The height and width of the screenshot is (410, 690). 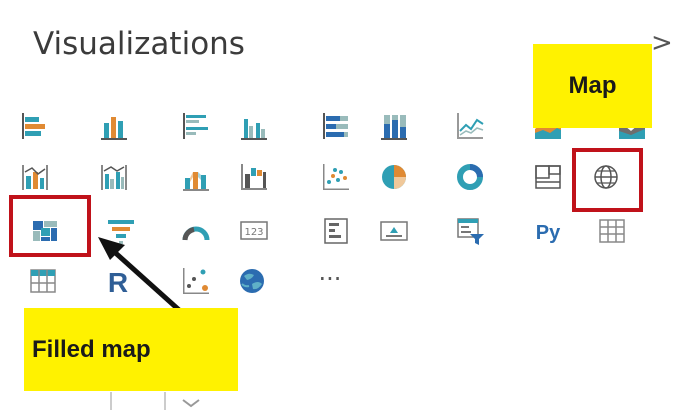 I want to click on multi-row-card-icon, so click(x=336, y=231).